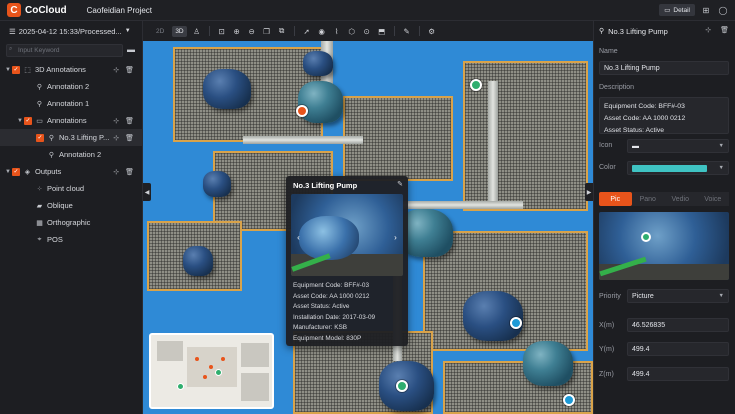  Describe the element at coordinates (68, 86) in the screenshot. I see `tree-item-label: Annotation 2` at that location.